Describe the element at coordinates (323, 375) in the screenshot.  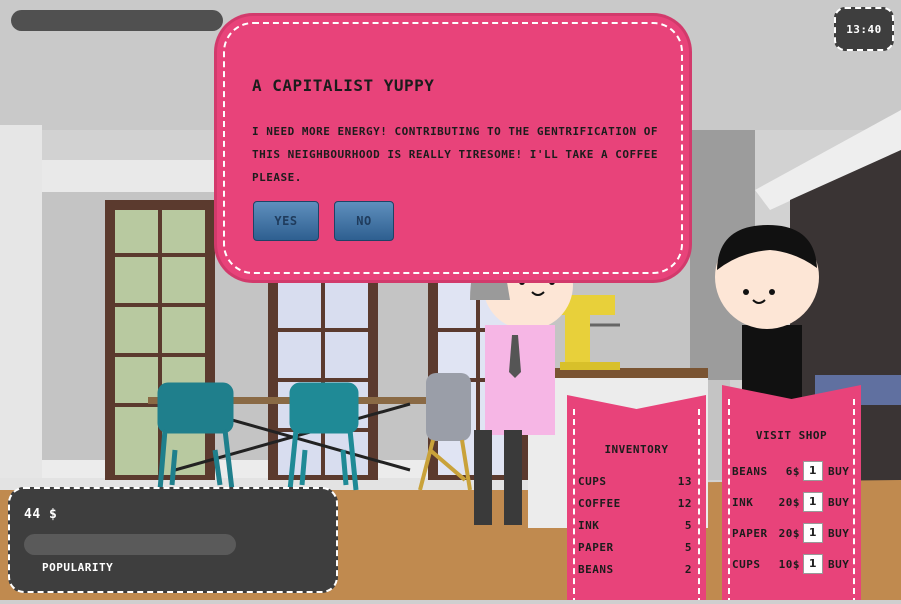
I see `window-middle` at that location.